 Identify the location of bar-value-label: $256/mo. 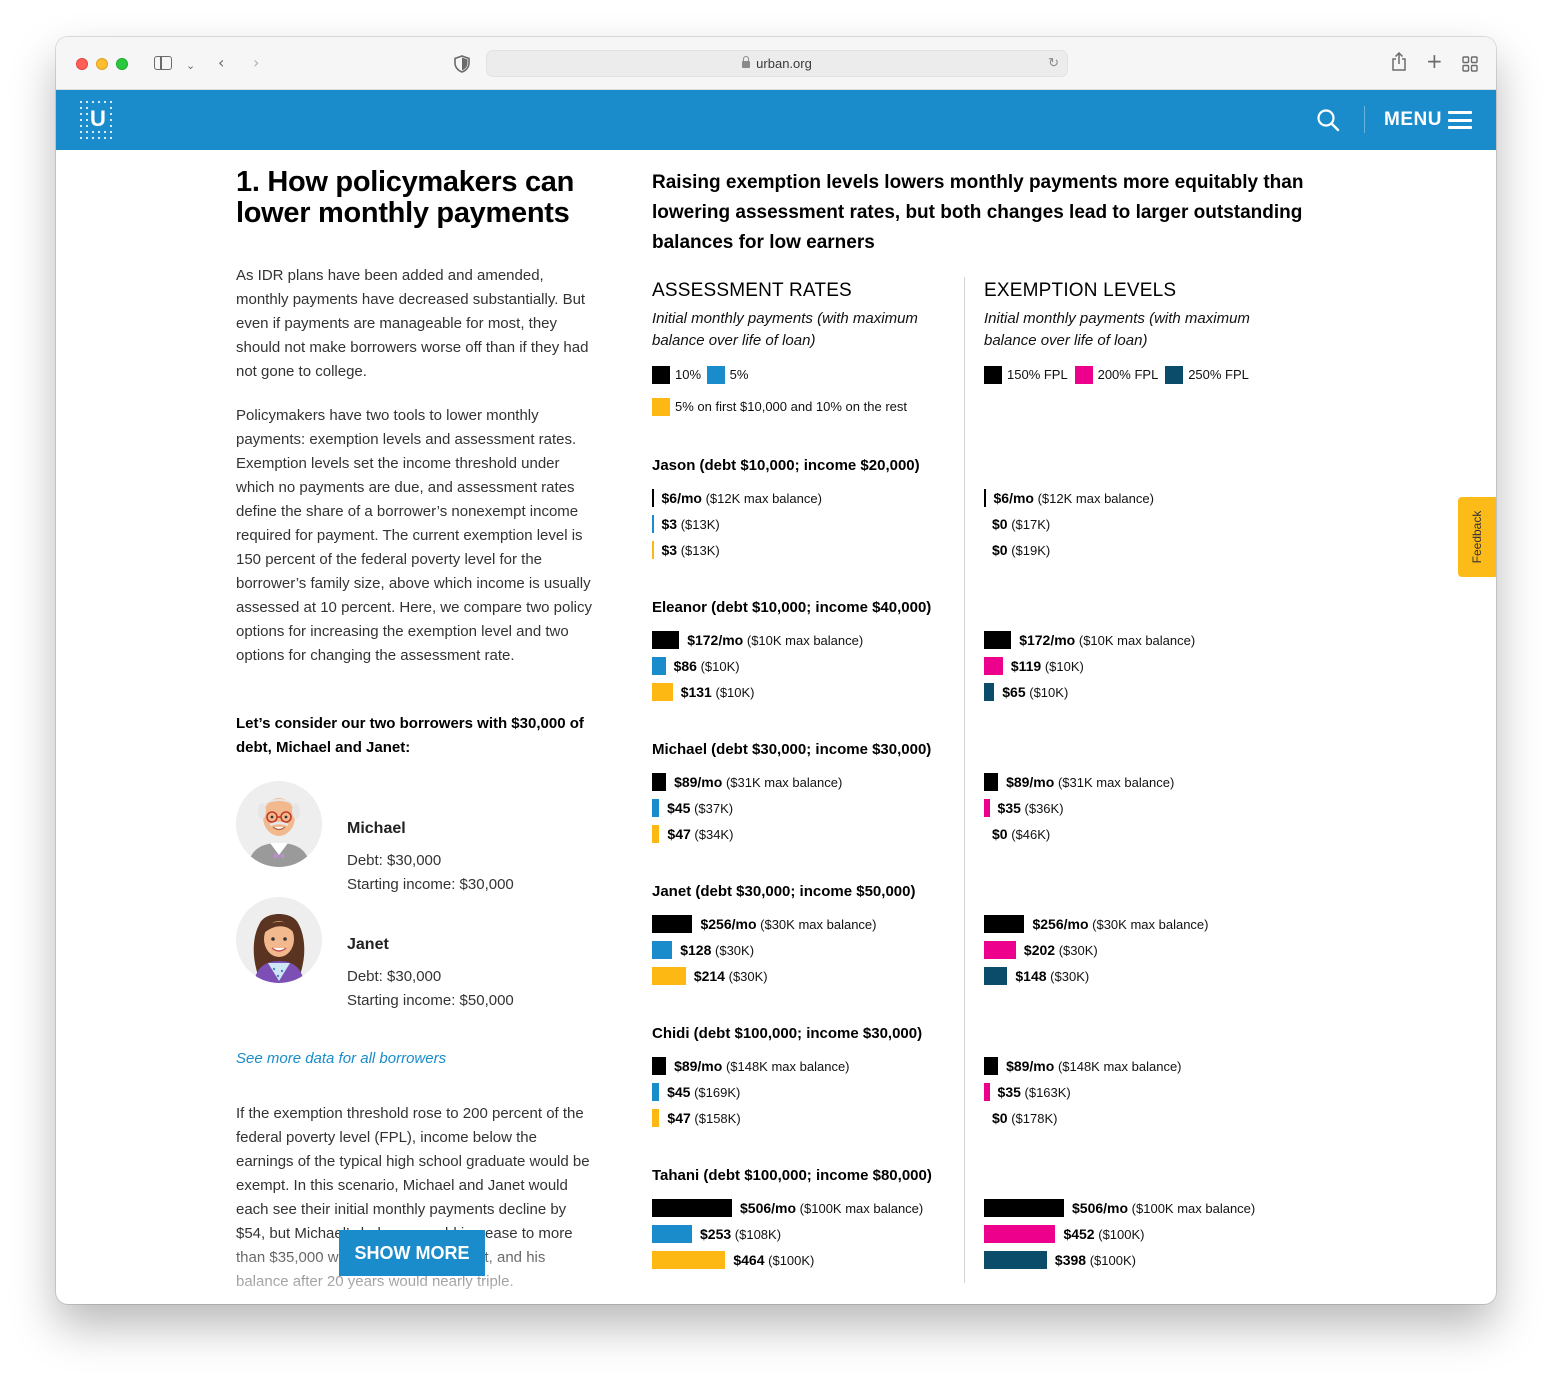
(1060, 924).